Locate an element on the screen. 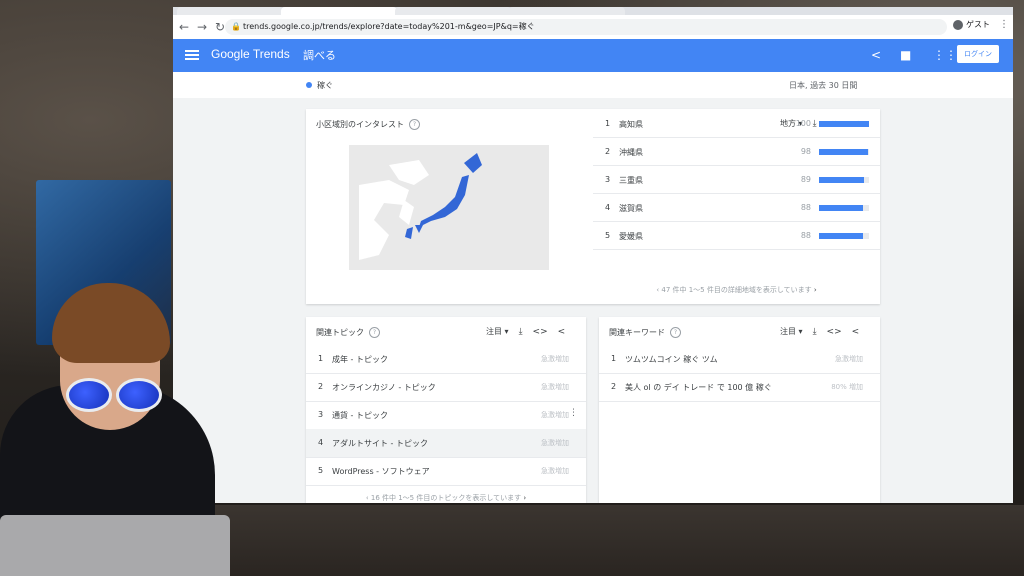  card-title: 関連キーワード? is located at coordinates (645, 332).